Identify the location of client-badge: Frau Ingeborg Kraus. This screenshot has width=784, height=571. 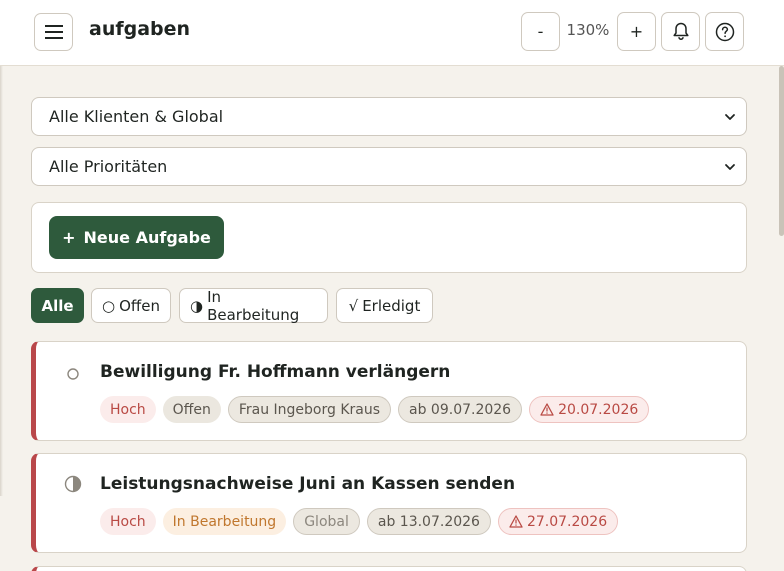
(309, 409).